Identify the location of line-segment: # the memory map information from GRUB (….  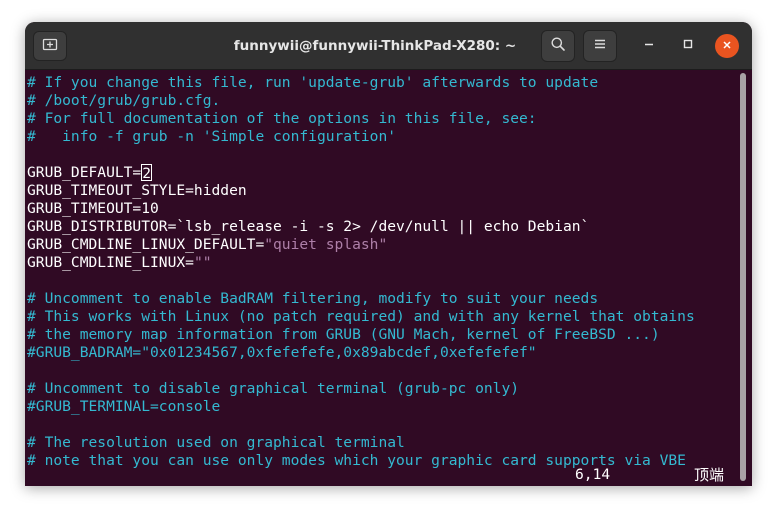
(343, 334).